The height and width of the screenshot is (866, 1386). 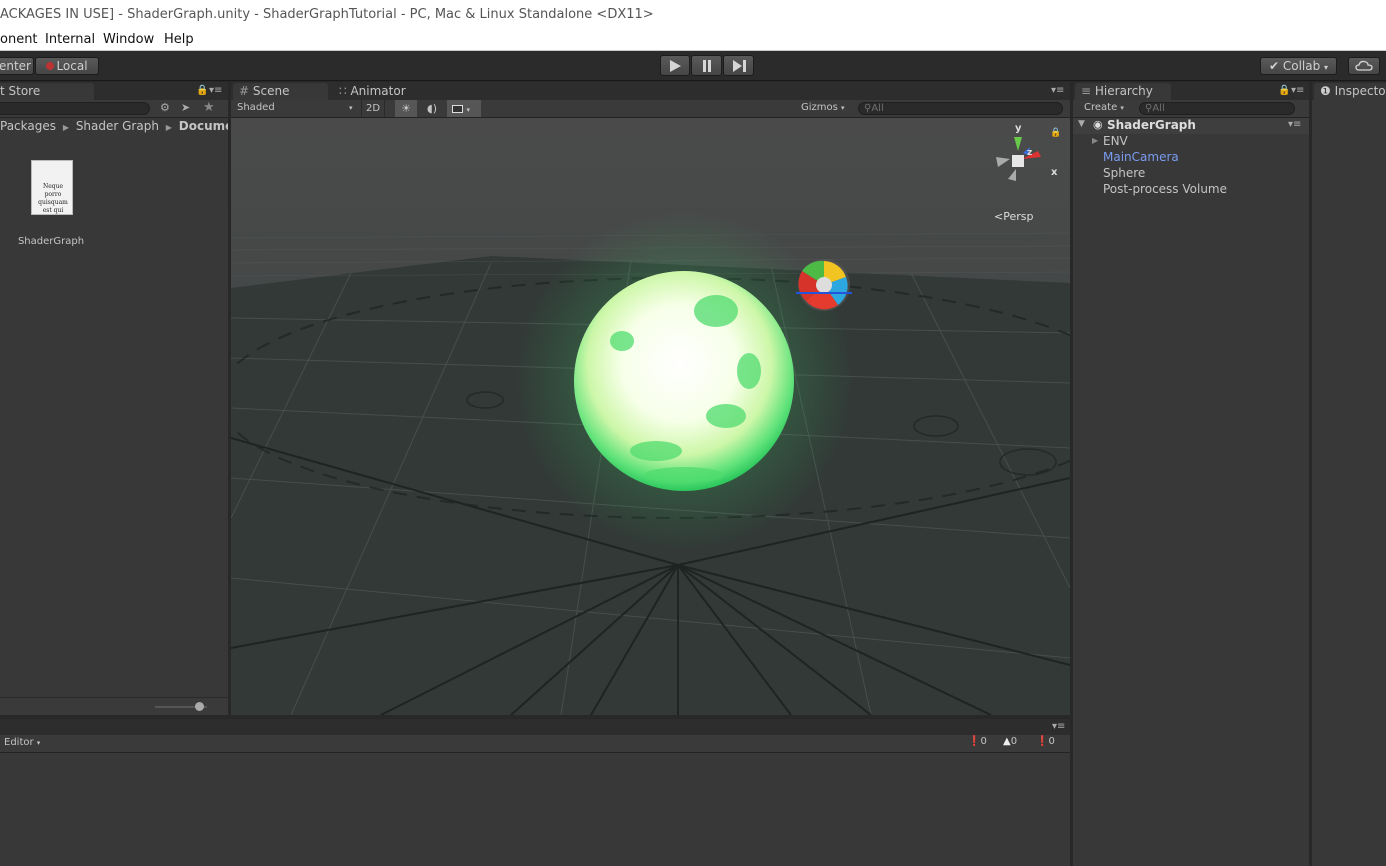 I want to click on audio-toggle: ◖), so click(x=432, y=108).